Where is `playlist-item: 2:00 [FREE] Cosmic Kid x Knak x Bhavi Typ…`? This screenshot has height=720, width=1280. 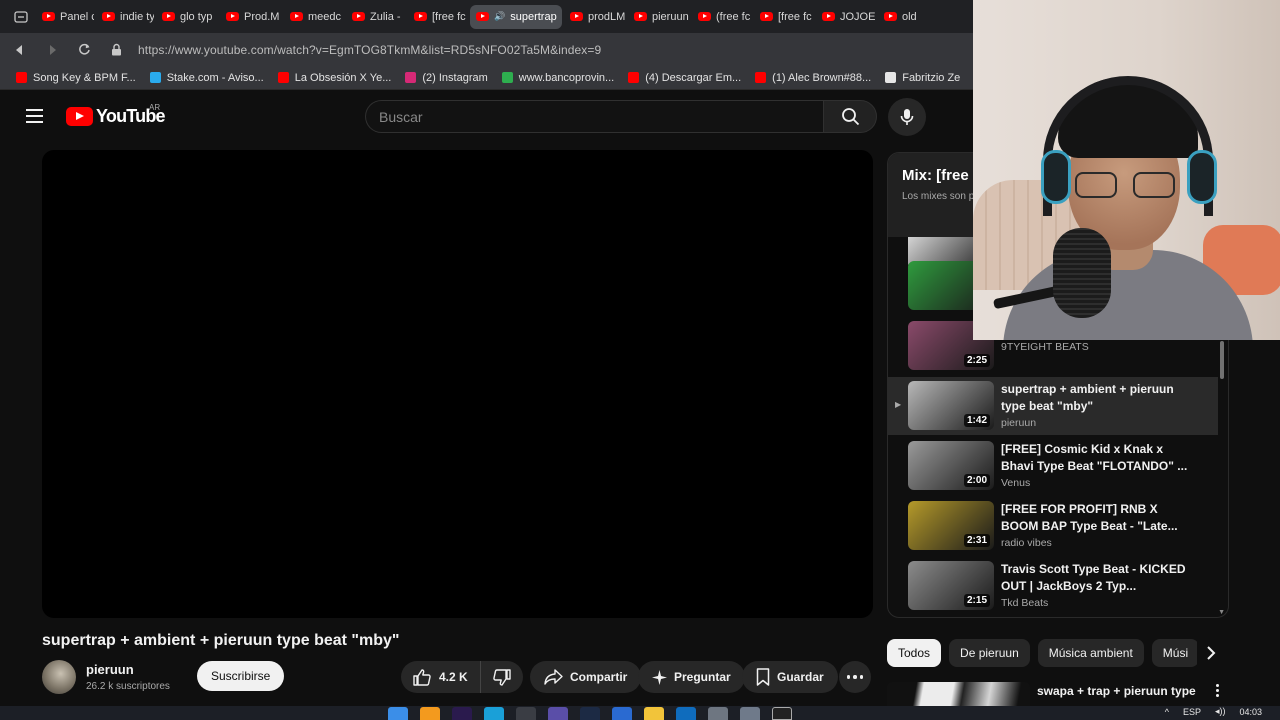 playlist-item: 2:00 [FREE] Cosmic Kid x Knak x Bhavi Typ… is located at coordinates (1053, 466).